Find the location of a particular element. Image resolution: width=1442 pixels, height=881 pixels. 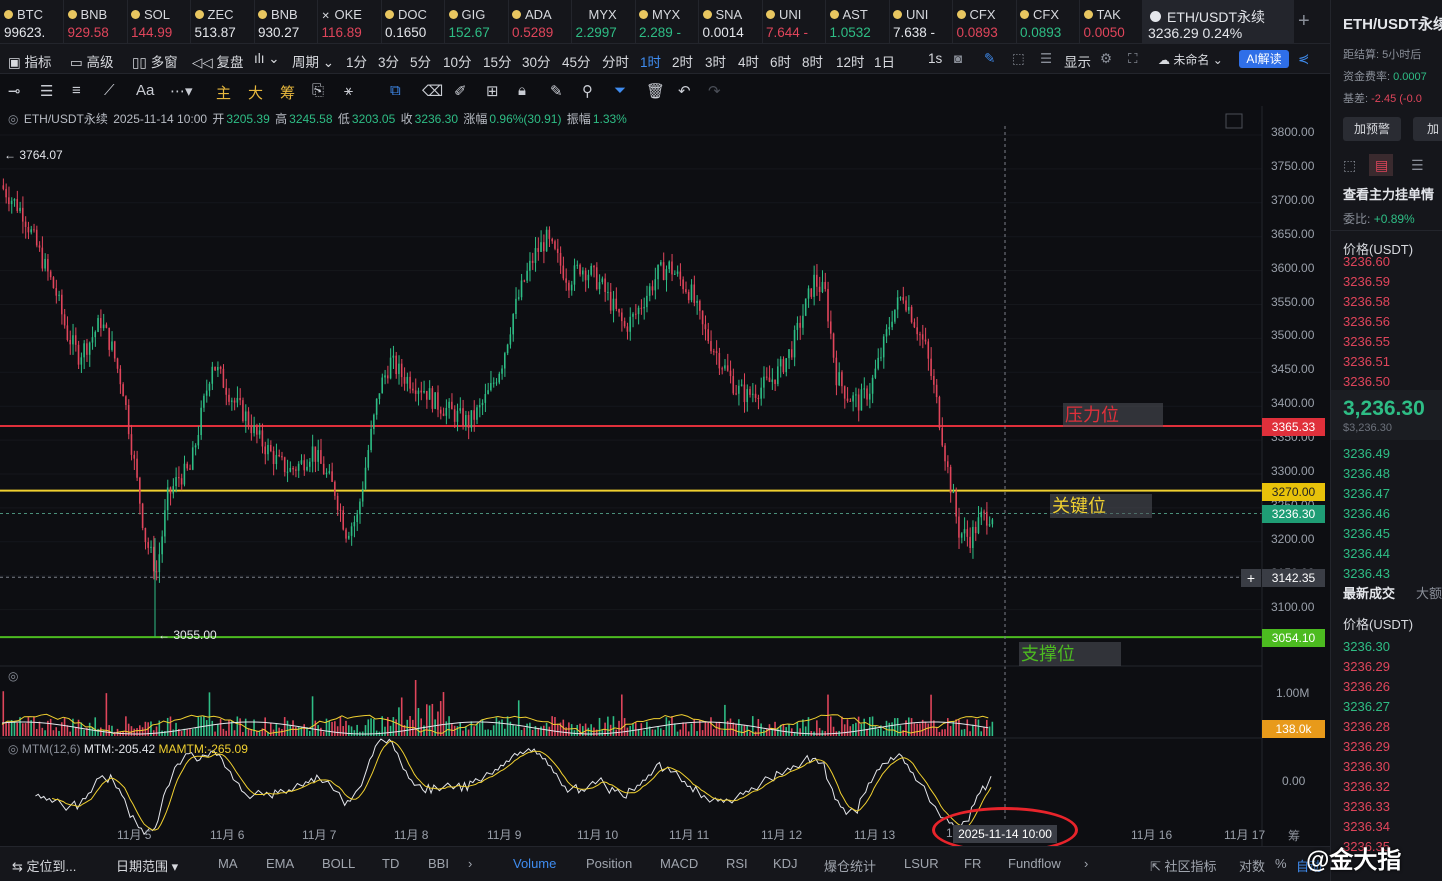

indicator-ema: EMA is located at coordinates (280, 863).